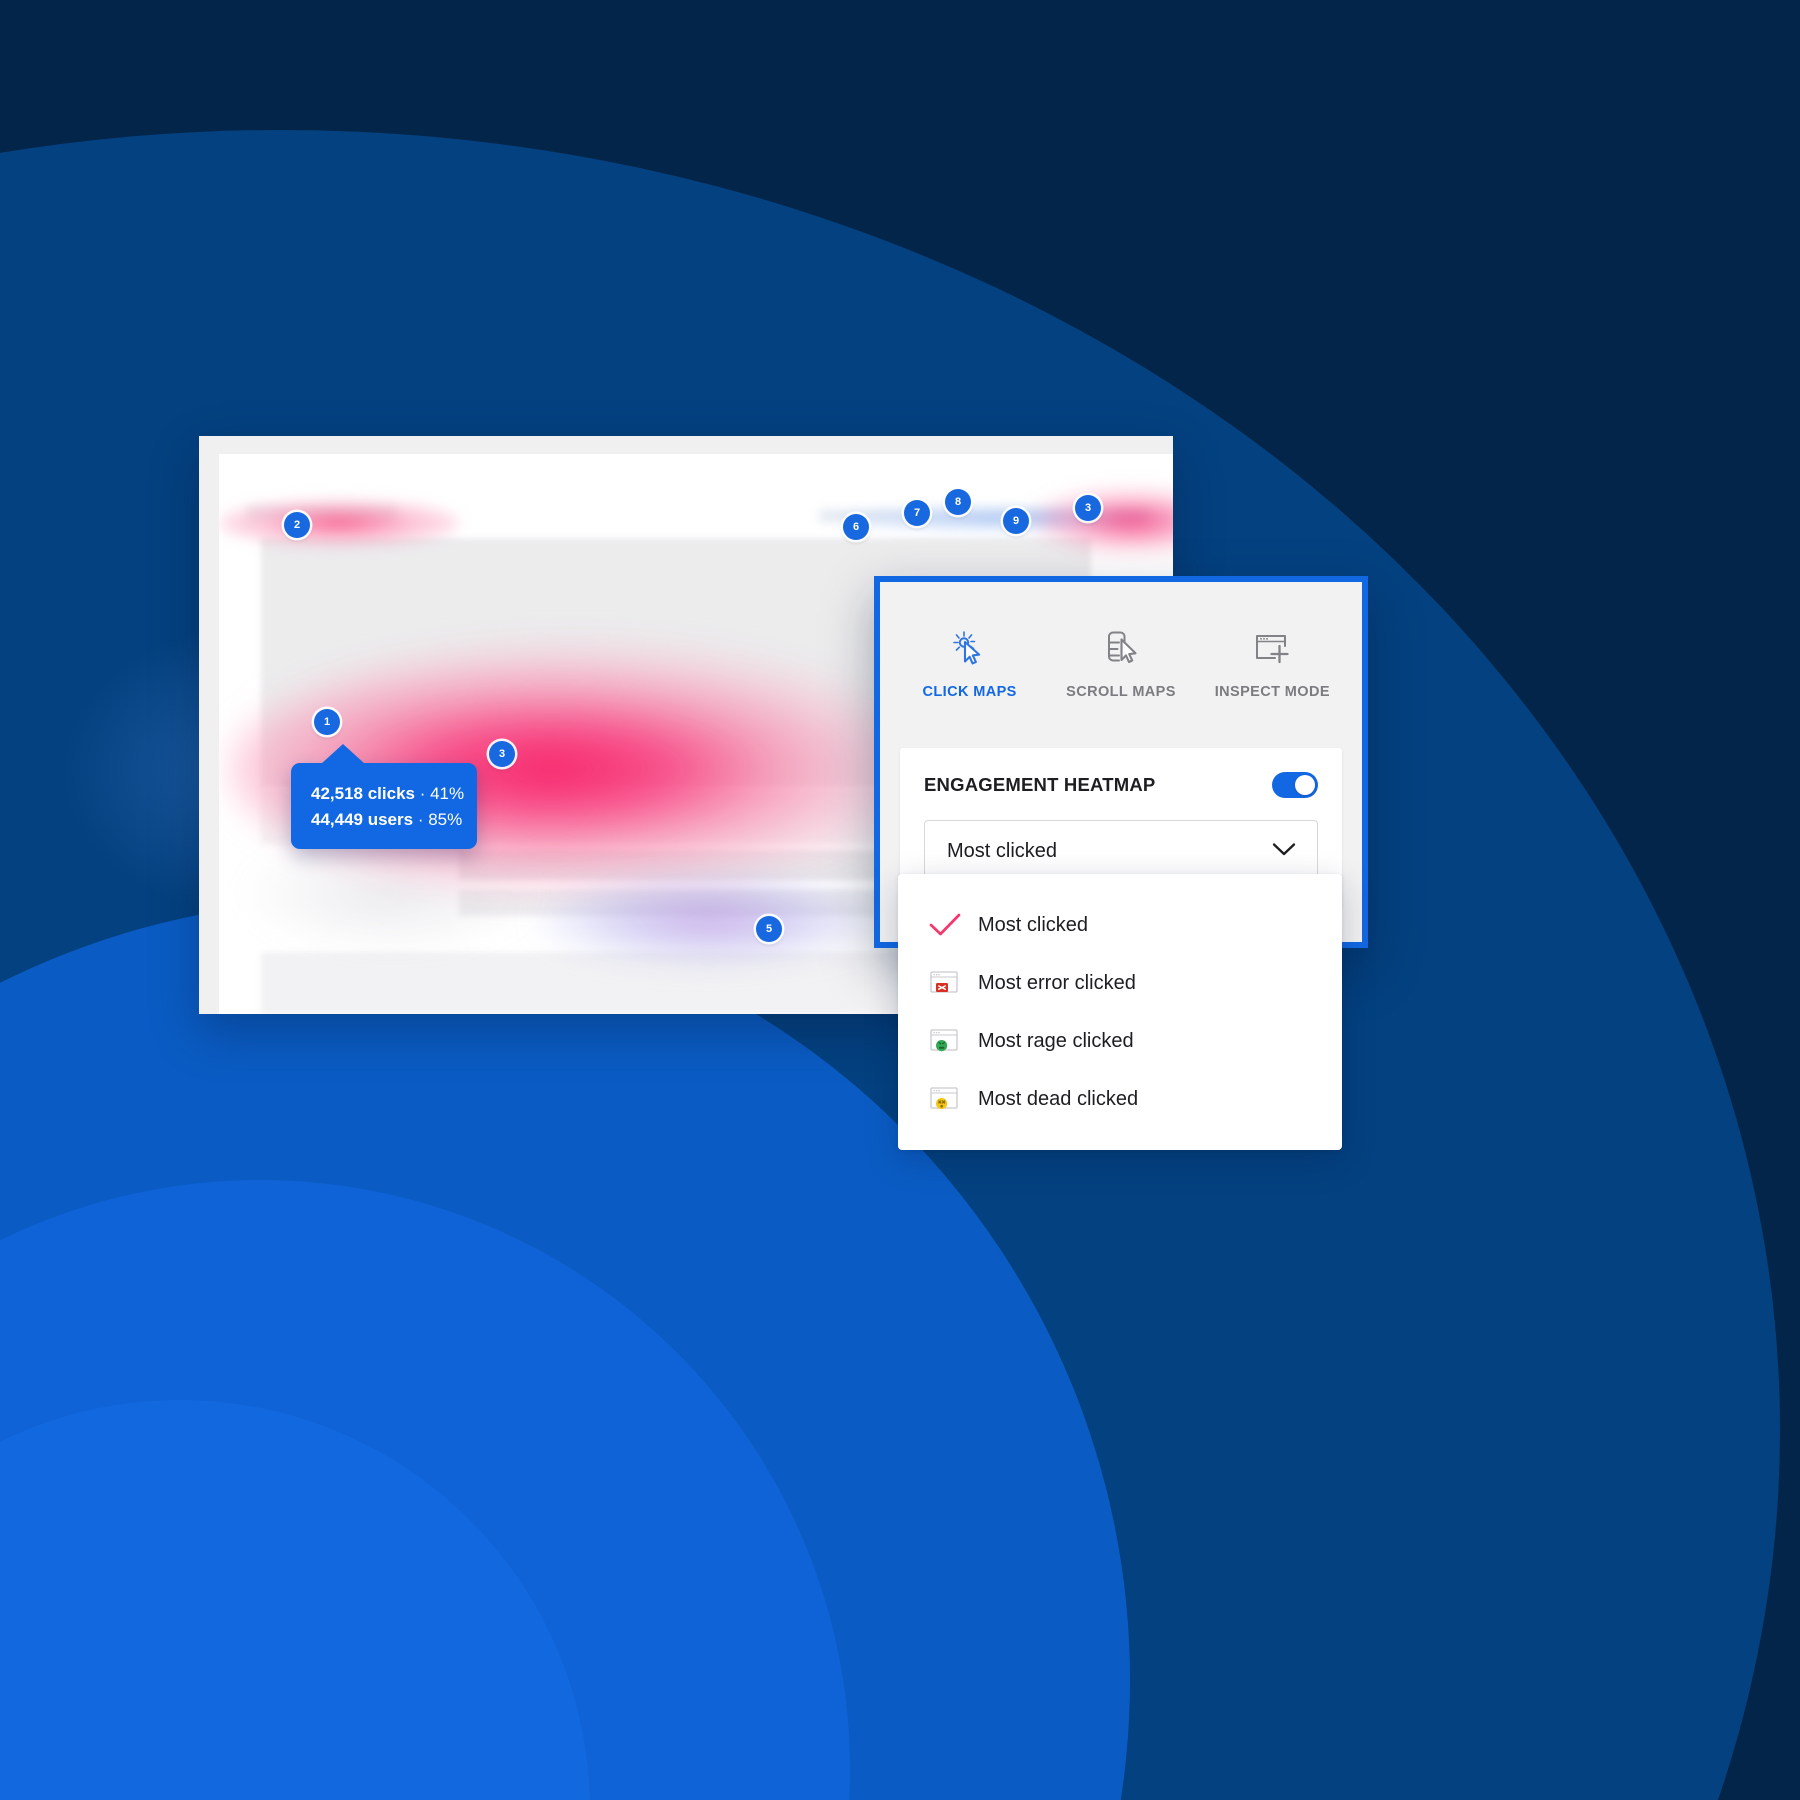 The width and height of the screenshot is (1800, 1800). Describe the element at coordinates (438, 819) in the screenshot. I see `tooltip-users-pct: · 85%` at that location.